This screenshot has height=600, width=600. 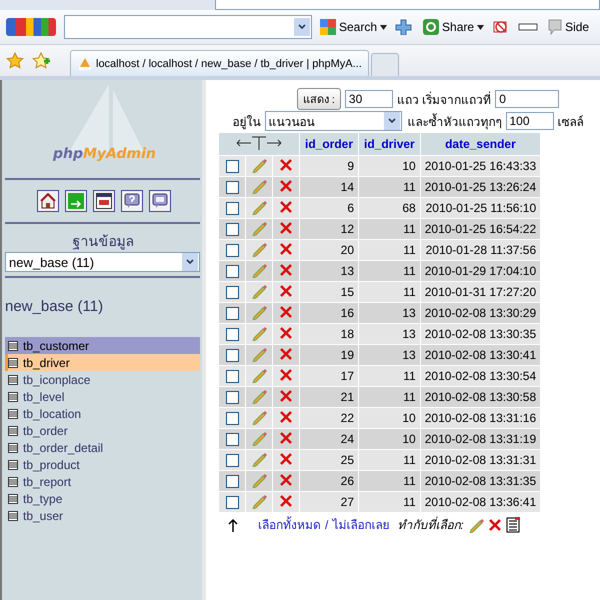 I want to click on table-name: tb_report, so click(x=47, y=481).